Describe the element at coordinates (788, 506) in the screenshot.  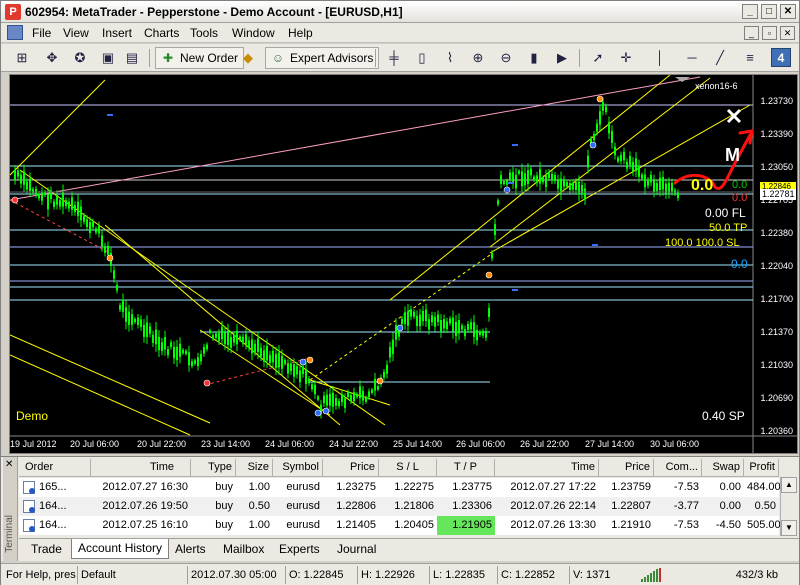
I see `terminal-scrollbar: ▲ ▼` at that location.